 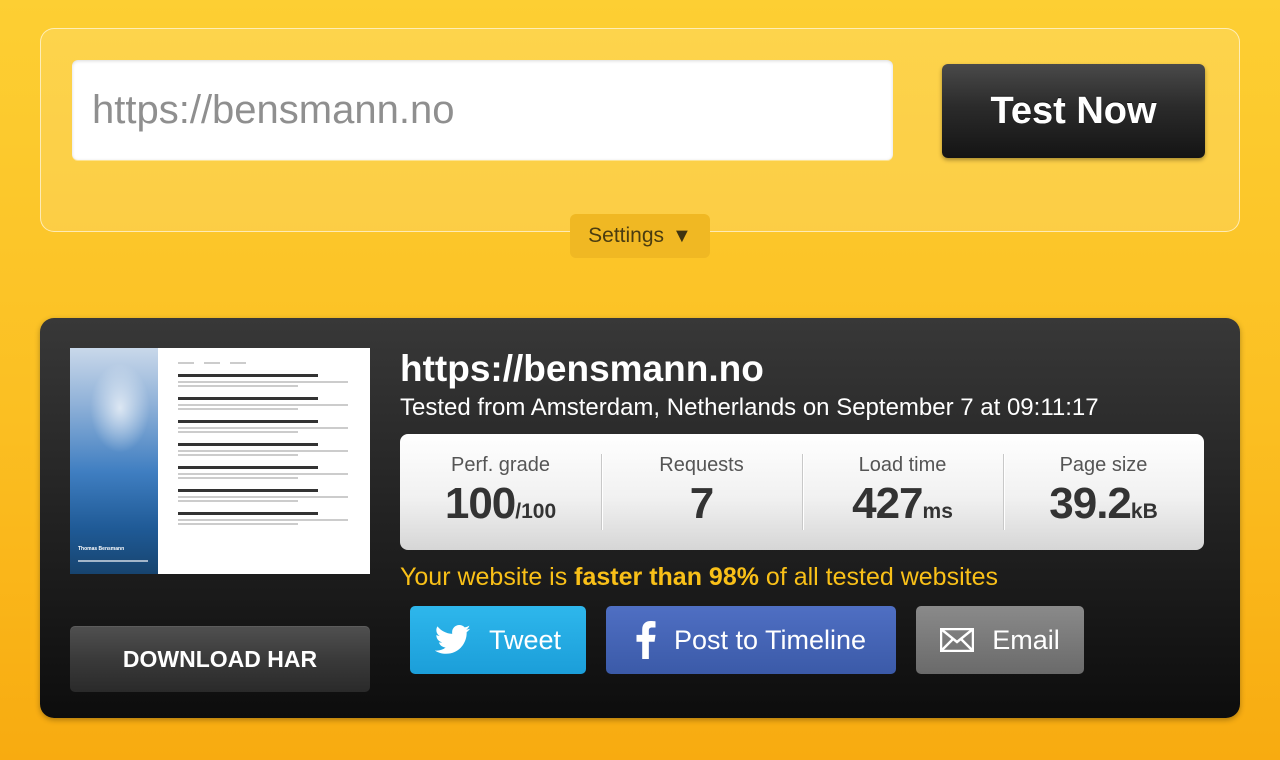 I want to click on stat-label: Page size, so click(x=1103, y=465).